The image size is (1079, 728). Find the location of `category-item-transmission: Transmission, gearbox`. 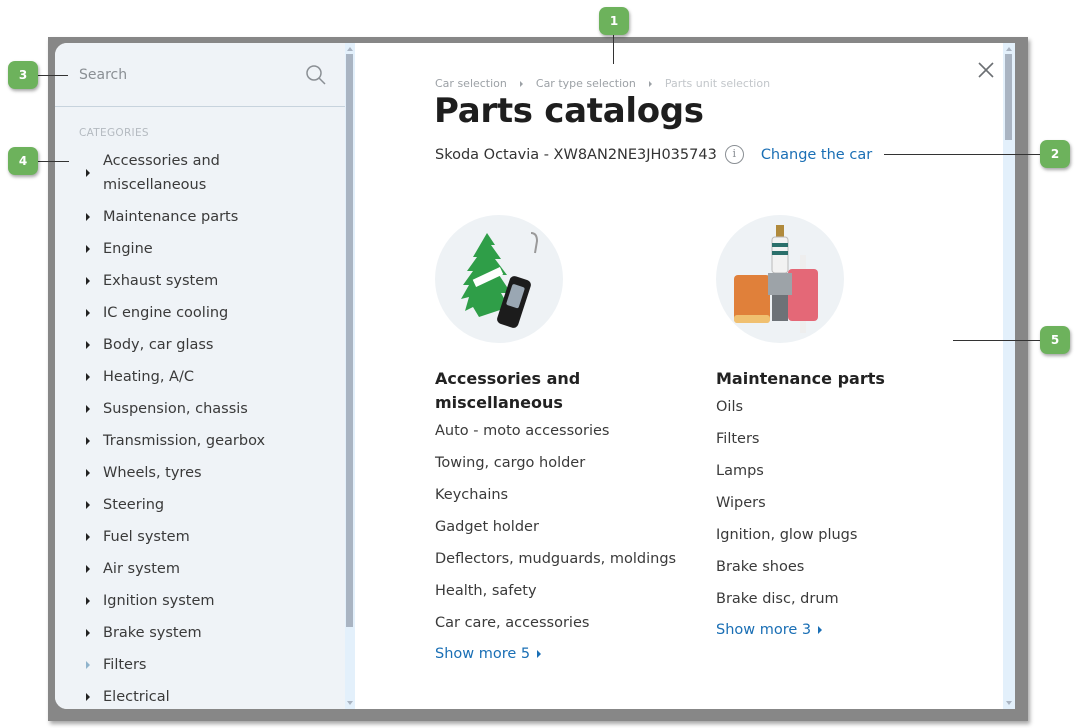

category-item-transmission: Transmission, gearbox is located at coordinates (204, 441).